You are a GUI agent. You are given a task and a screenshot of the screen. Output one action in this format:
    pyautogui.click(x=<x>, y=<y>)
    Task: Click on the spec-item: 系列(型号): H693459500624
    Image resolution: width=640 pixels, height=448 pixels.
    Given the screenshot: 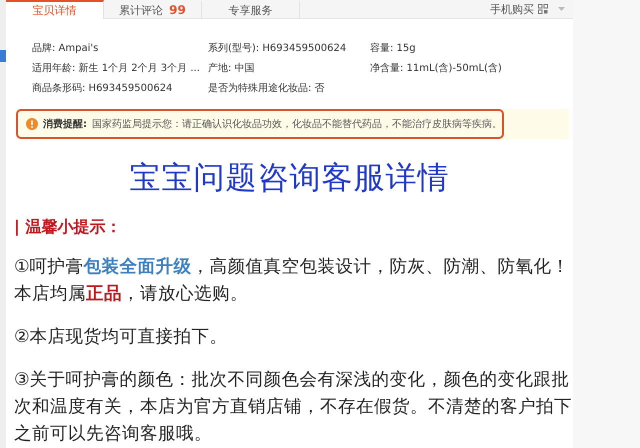 What is the action you would take?
    pyautogui.click(x=278, y=48)
    